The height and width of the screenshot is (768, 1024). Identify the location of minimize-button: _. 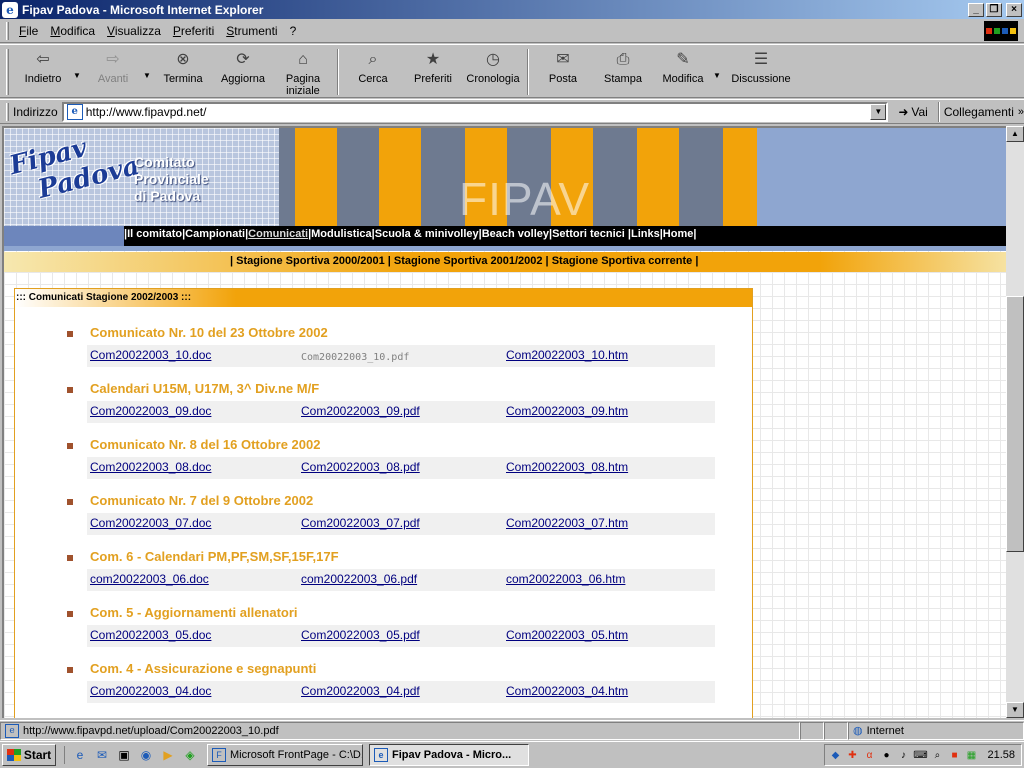
(976, 9).